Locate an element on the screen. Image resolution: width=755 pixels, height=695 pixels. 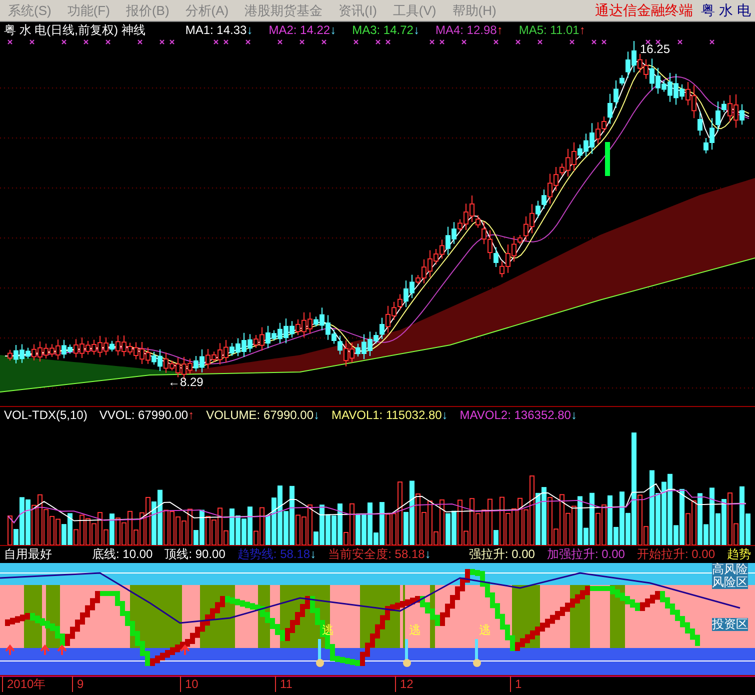
axis-label: 2010年 is located at coordinates (24, 684).